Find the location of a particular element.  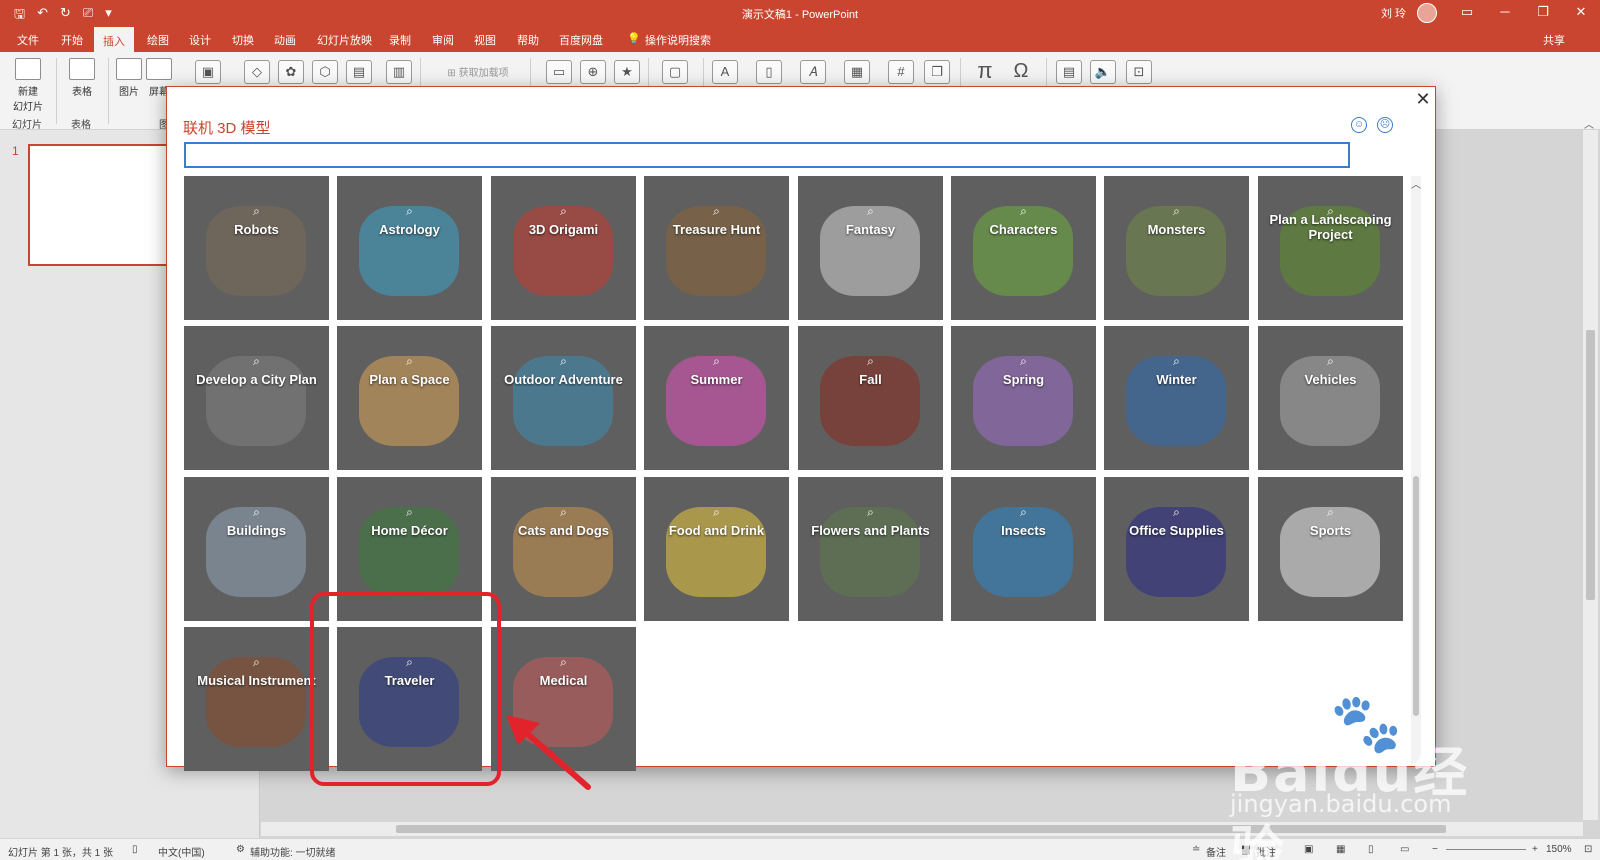

dialog-scrollbar: ︿ is located at coordinates (1416, 470).